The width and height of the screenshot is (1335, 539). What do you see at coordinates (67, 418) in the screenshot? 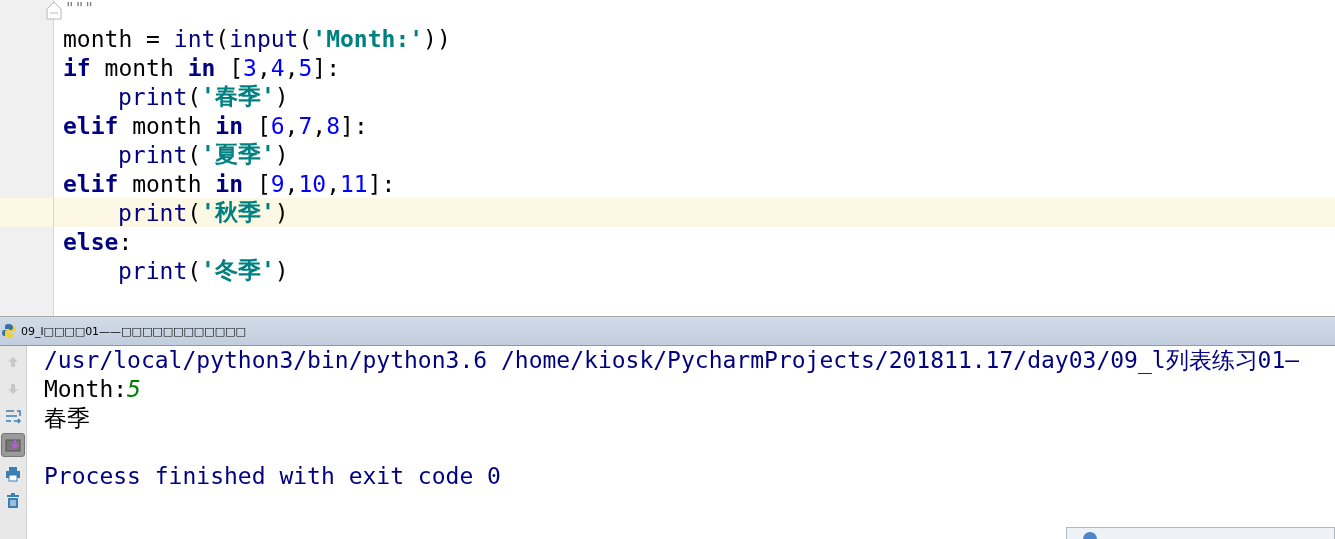
I see `console-line: 春季` at bounding box center [67, 418].